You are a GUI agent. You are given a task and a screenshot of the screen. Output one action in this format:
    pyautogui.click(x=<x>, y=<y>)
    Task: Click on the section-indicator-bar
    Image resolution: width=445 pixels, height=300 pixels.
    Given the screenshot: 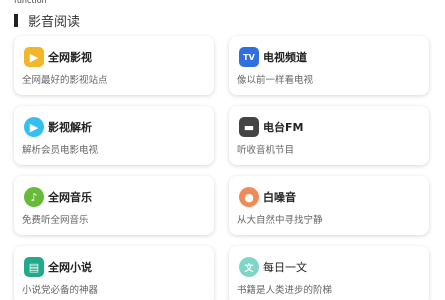 What is the action you would take?
    pyautogui.click(x=16, y=20)
    